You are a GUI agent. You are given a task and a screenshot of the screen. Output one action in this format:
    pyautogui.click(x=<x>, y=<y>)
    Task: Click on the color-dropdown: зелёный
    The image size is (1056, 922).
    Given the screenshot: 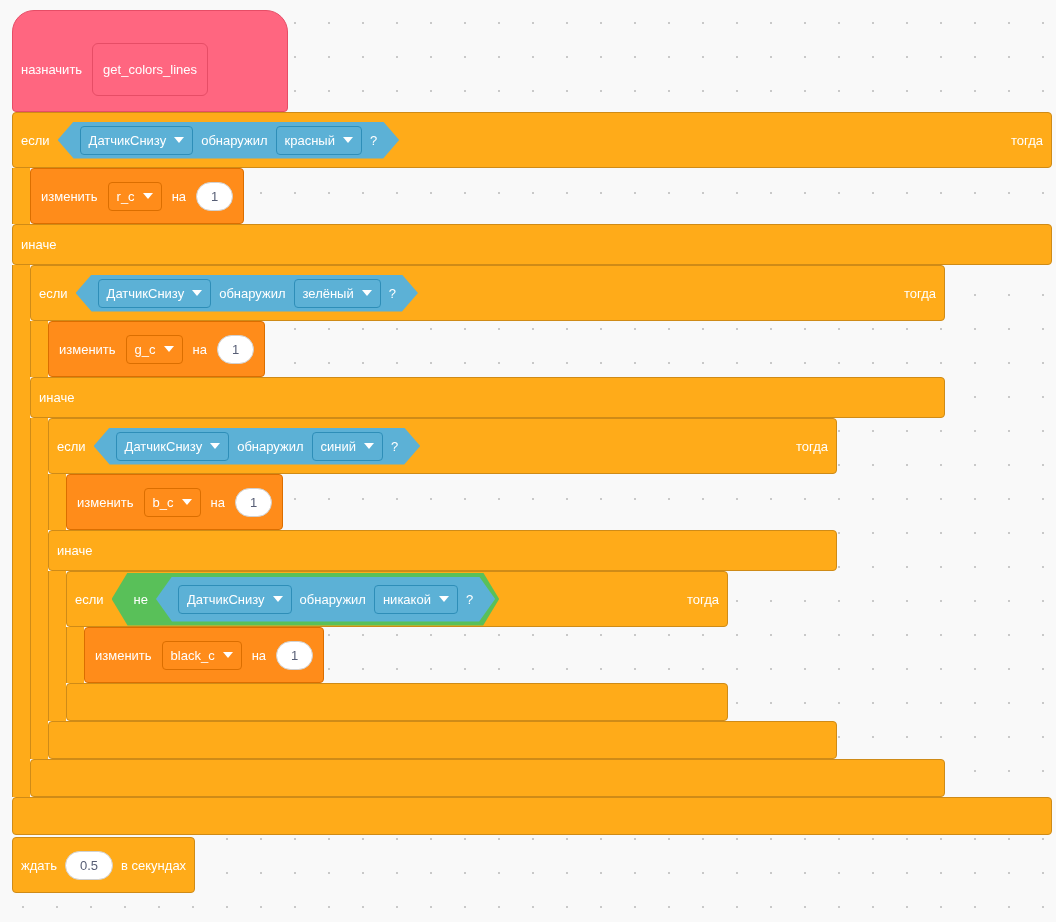 What is the action you would take?
    pyautogui.click(x=337, y=293)
    